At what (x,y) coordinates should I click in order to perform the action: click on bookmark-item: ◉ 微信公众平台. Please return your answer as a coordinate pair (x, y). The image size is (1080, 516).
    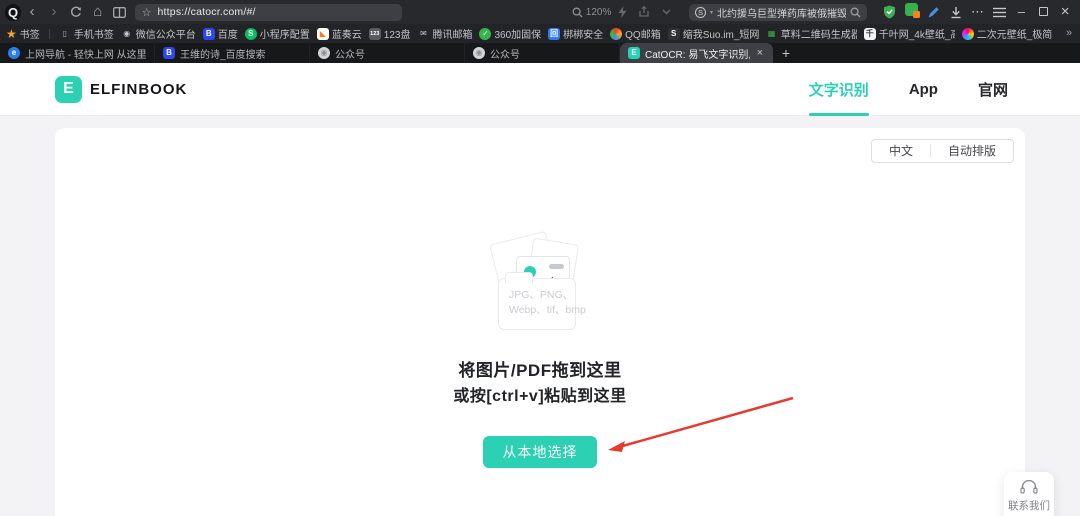
    Looking at the image, I should click on (158, 34).